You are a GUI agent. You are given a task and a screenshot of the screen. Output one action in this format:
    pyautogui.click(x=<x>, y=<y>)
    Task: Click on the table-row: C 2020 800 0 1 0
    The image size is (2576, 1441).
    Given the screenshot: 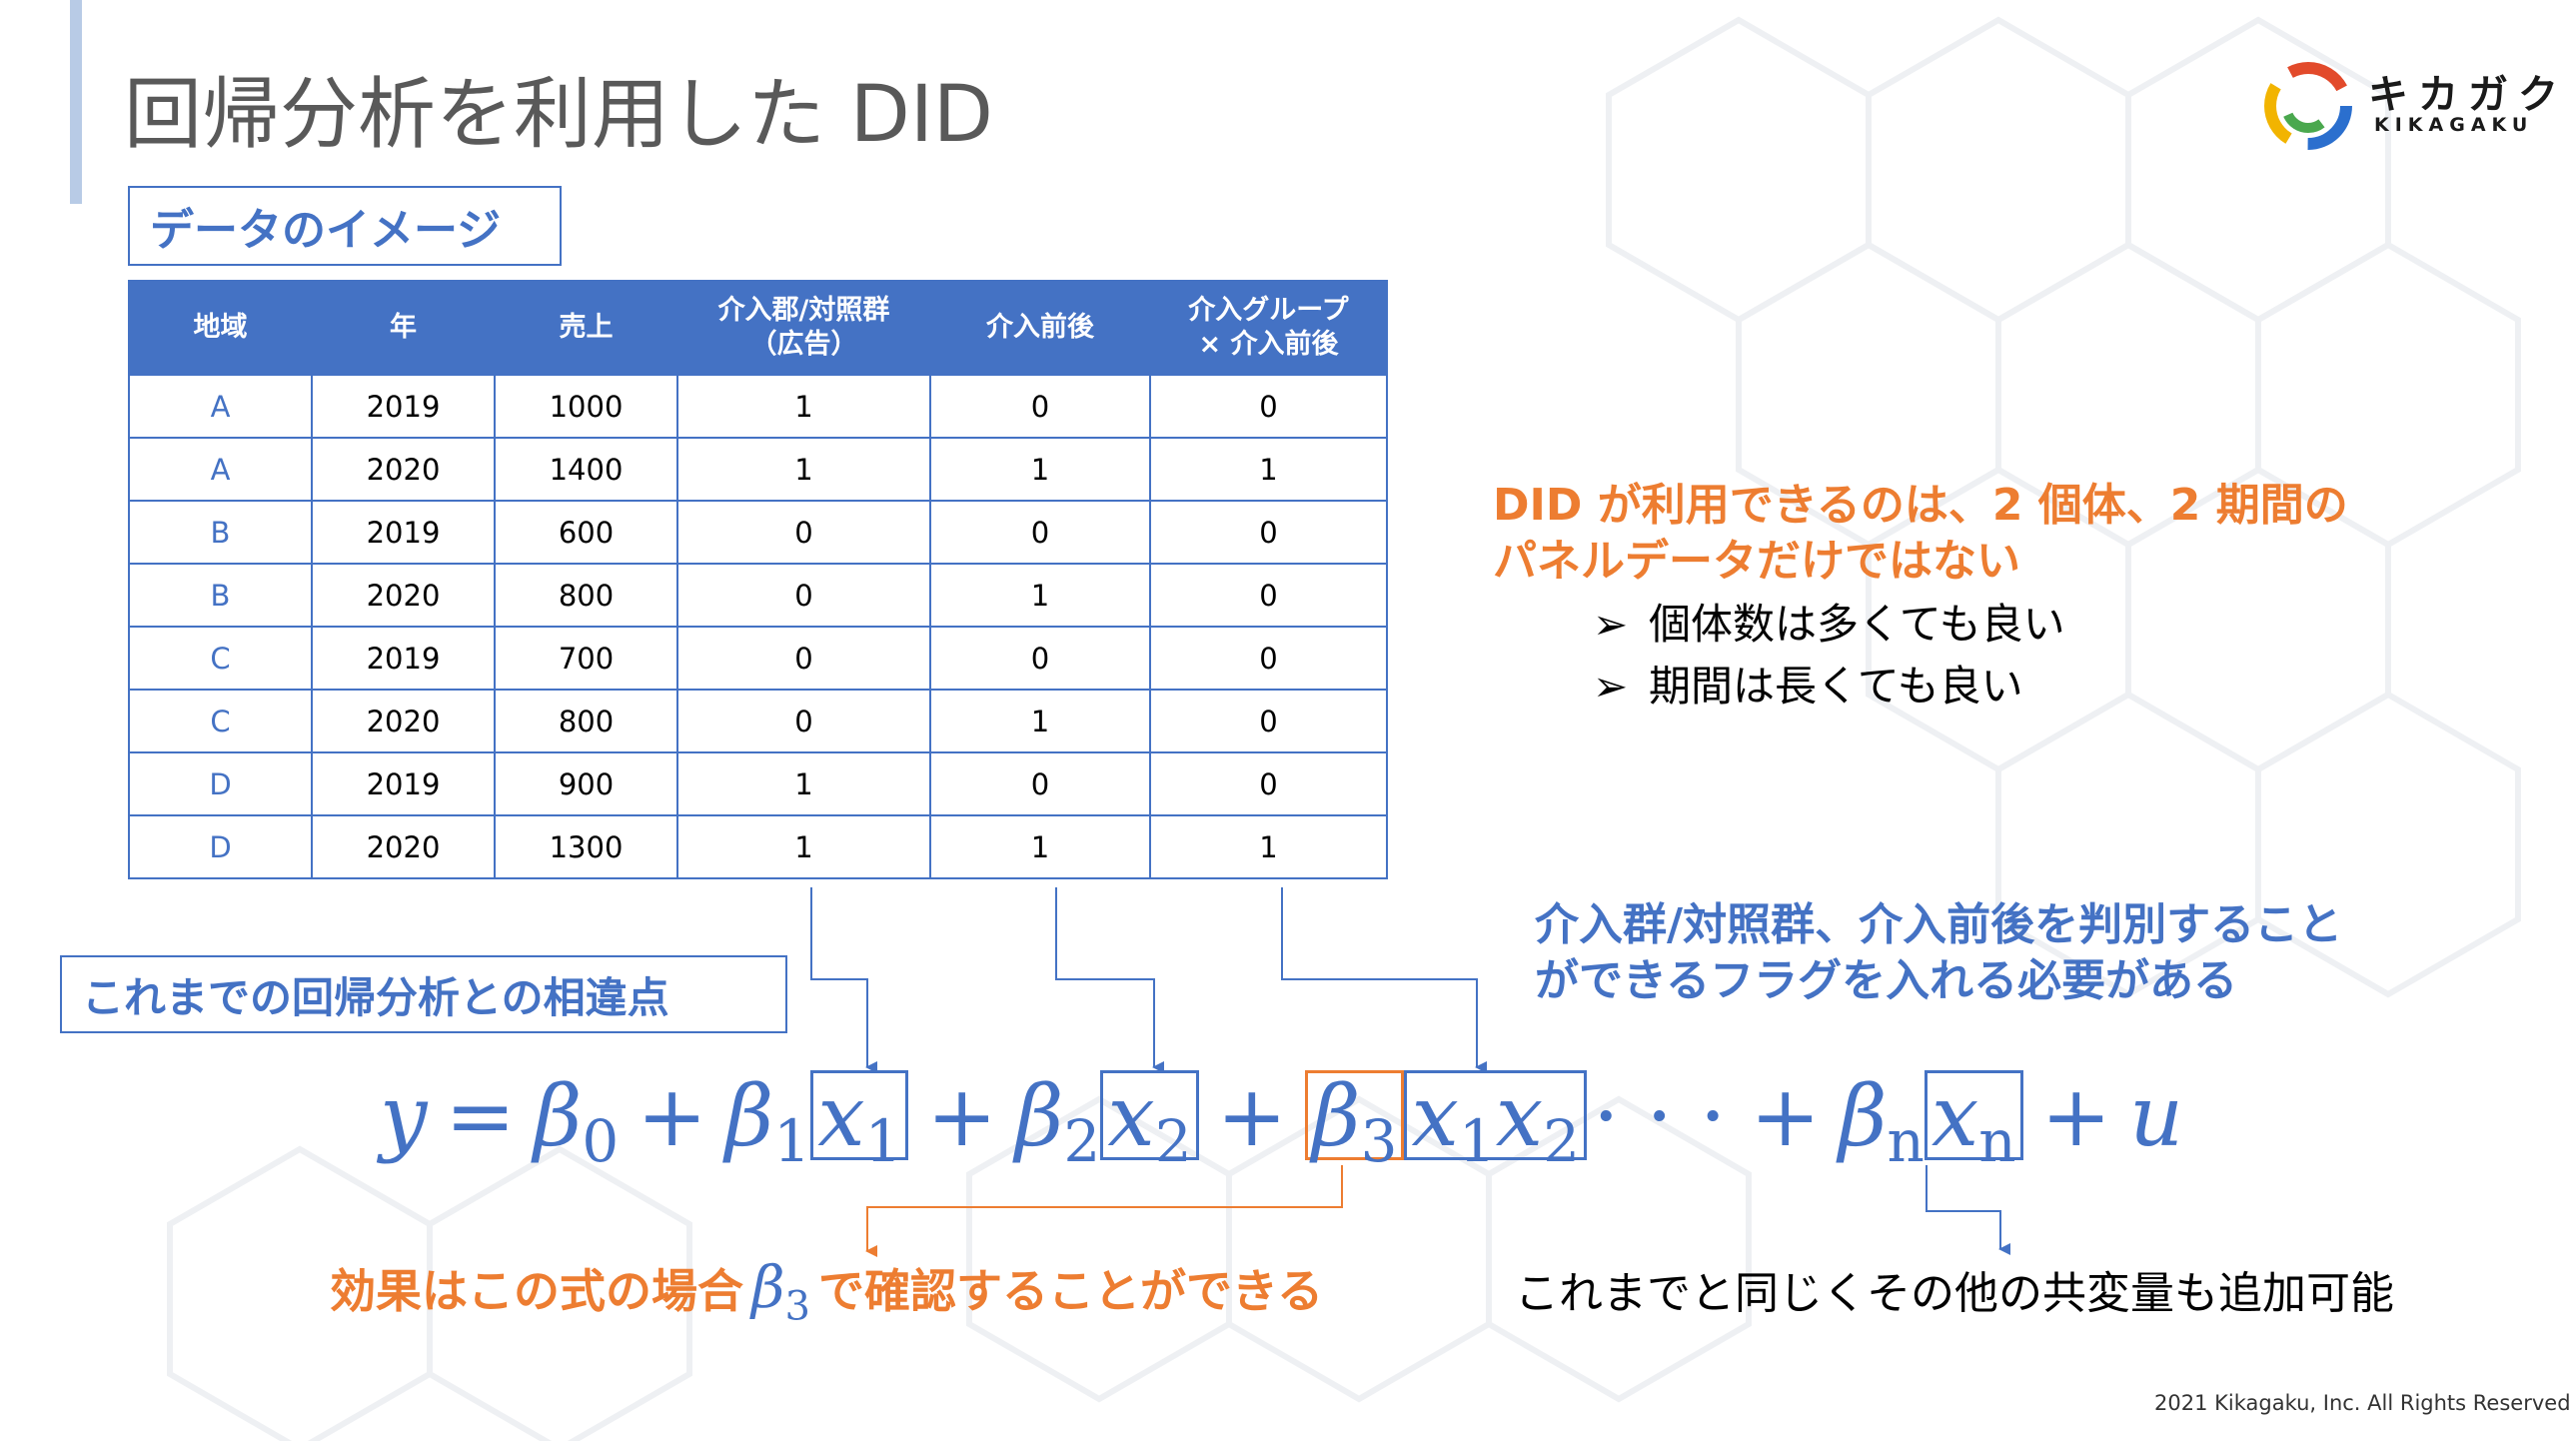 What is the action you would take?
    pyautogui.click(x=758, y=721)
    